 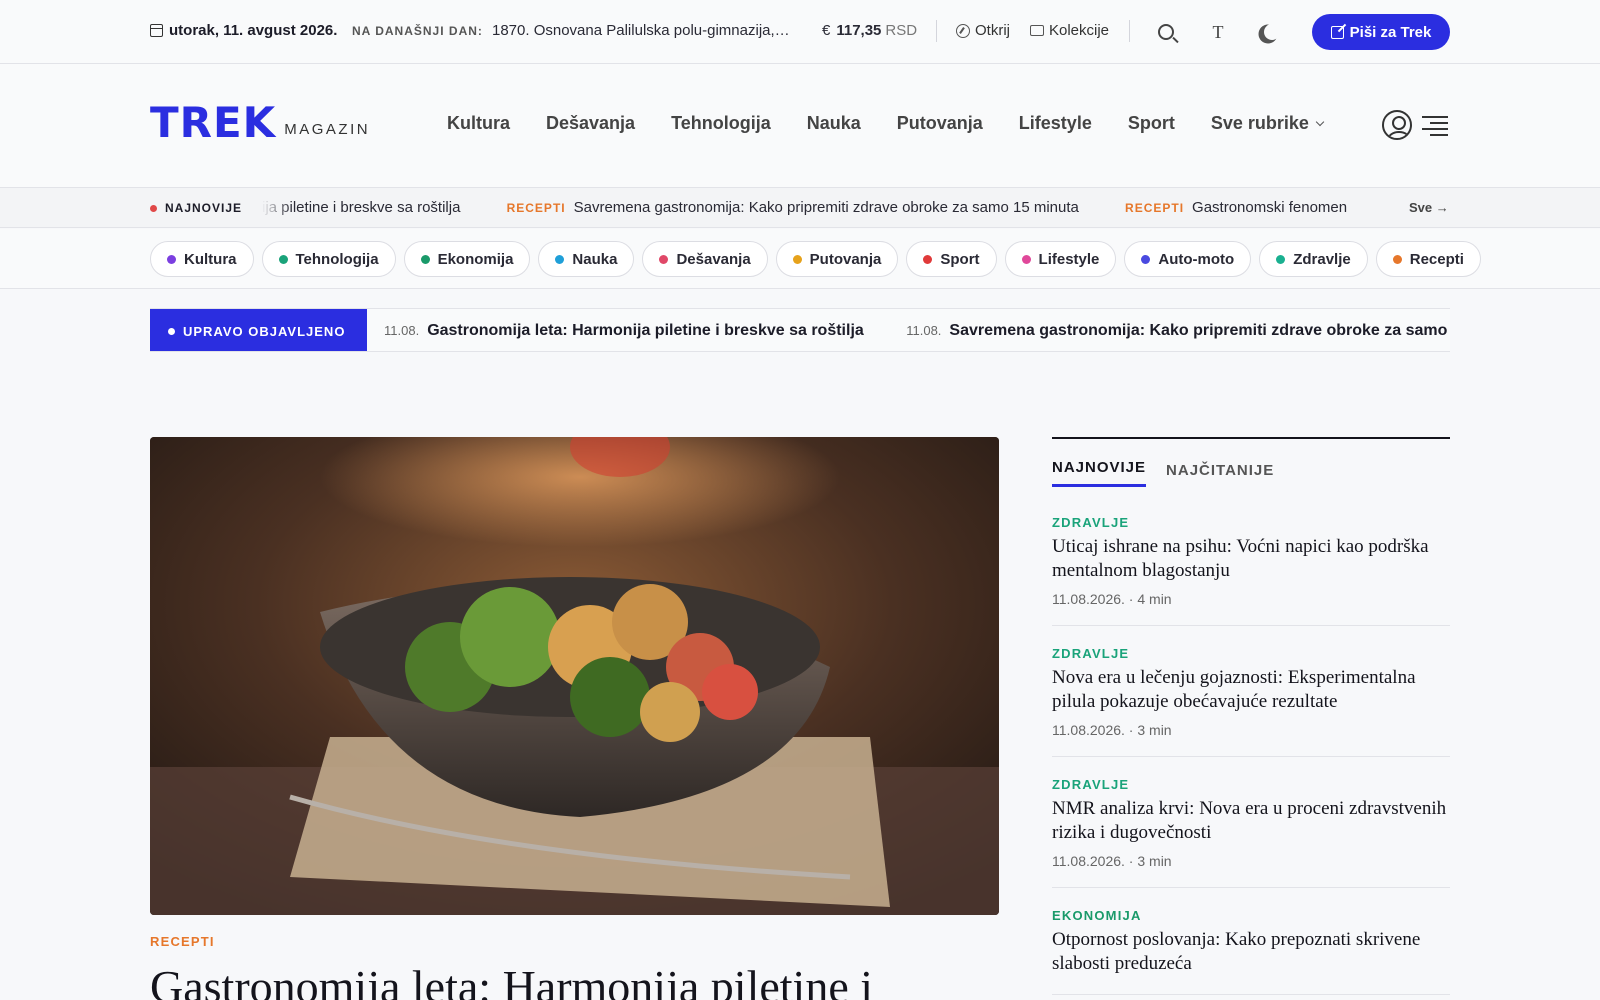 I want to click on site-logo: TREK MAGAZIN, so click(x=260, y=123).